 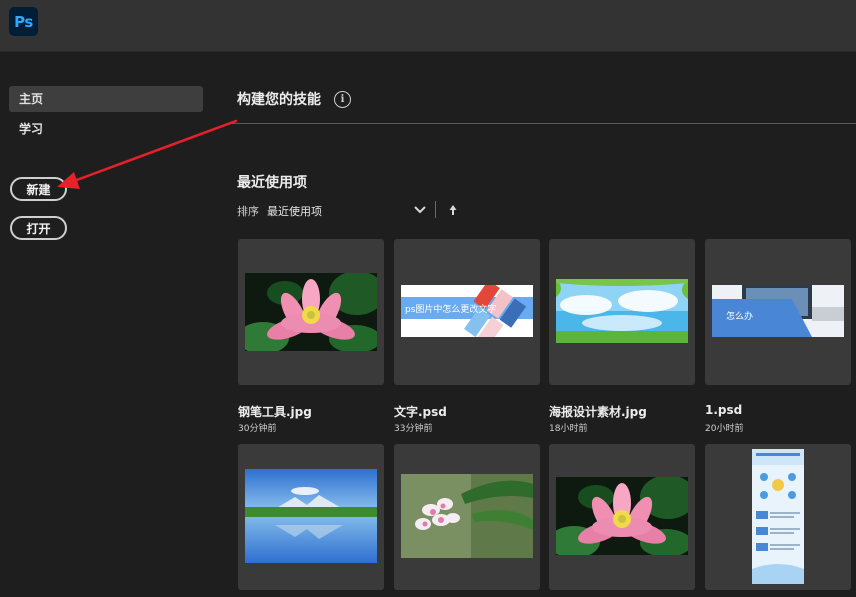 I want to click on recent-item-card: ps图片中怎么更改文字, so click(x=467, y=312).